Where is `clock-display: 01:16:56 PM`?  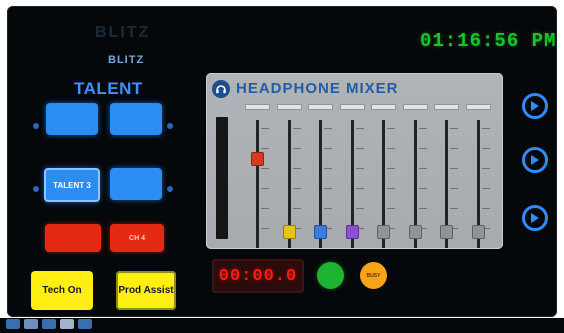 clock-display: 01:16:56 PM is located at coordinates (488, 41).